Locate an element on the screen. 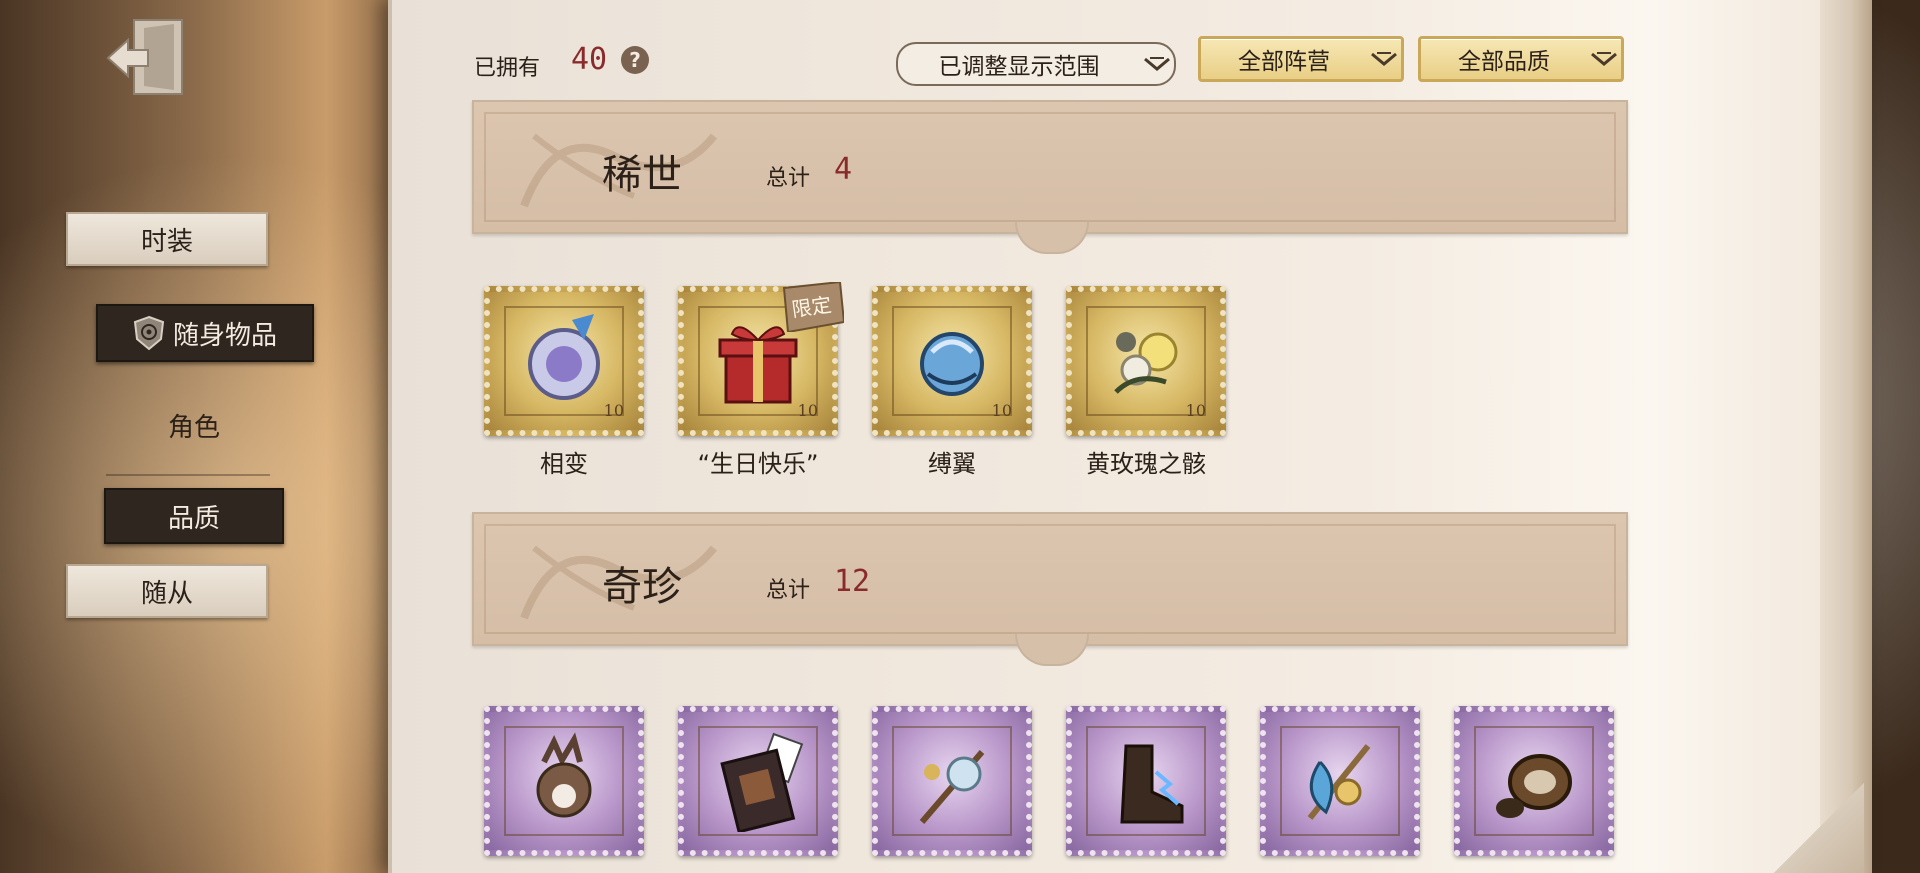 The image size is (1920, 873). item-card: 10 相变 is located at coordinates (564, 382).